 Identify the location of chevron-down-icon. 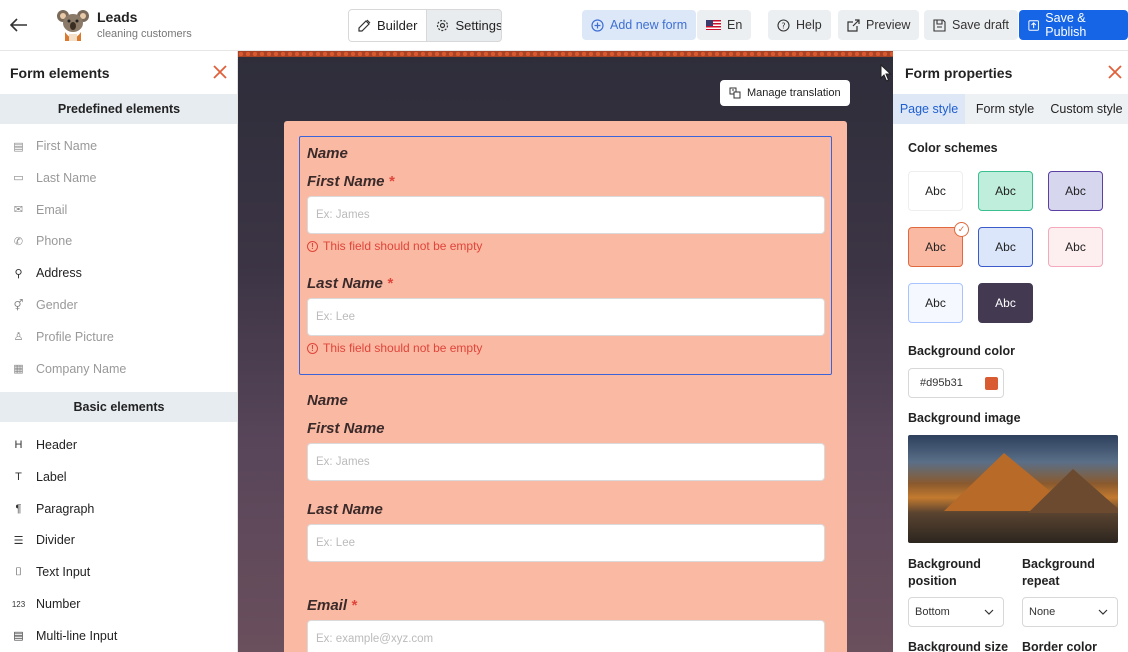
(1103, 612).